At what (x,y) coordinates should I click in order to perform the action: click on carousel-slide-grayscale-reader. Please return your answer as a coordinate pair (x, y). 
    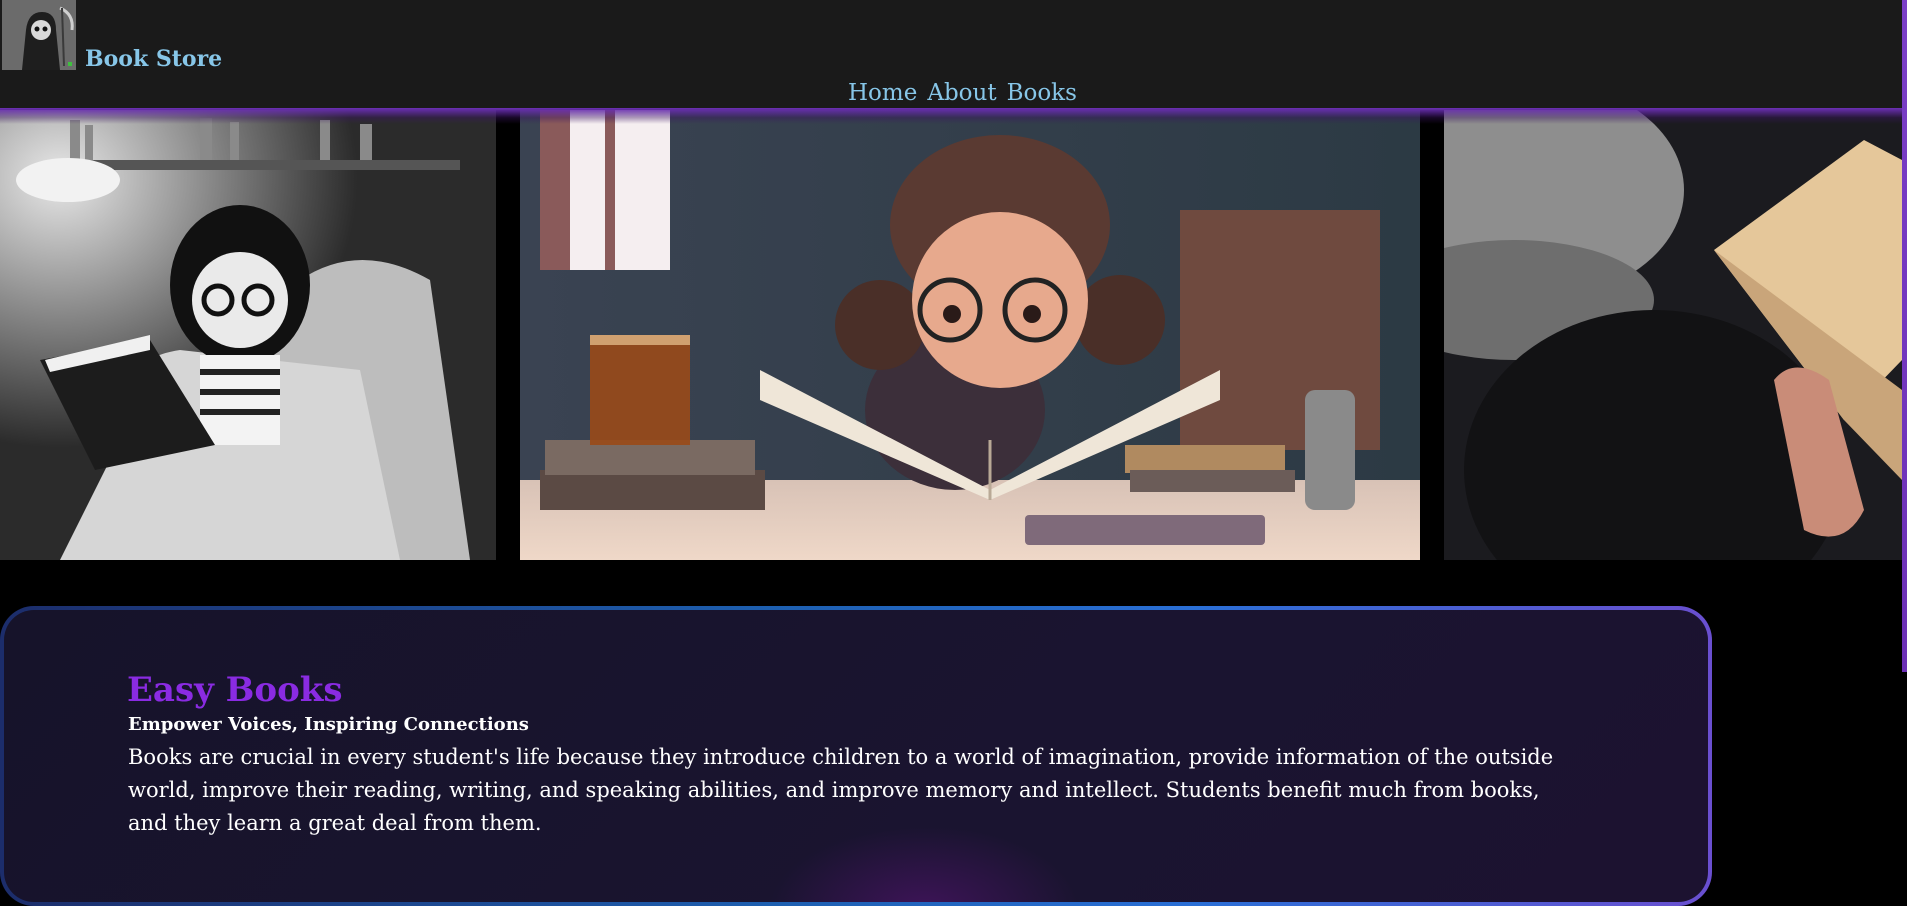
    Looking at the image, I should click on (248, 335).